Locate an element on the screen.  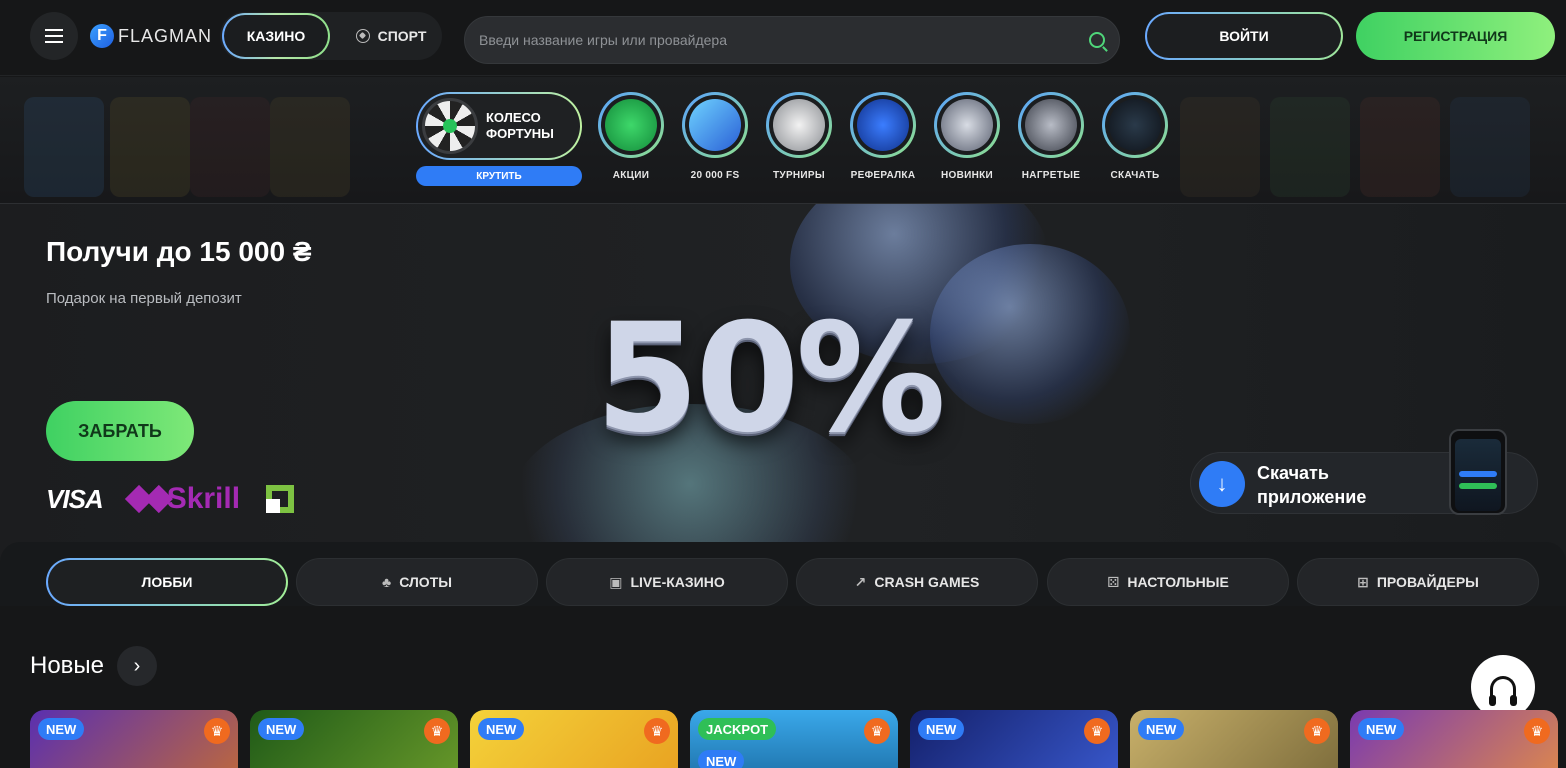
tab-label: СЛОТЫ is located at coordinates (425, 582).